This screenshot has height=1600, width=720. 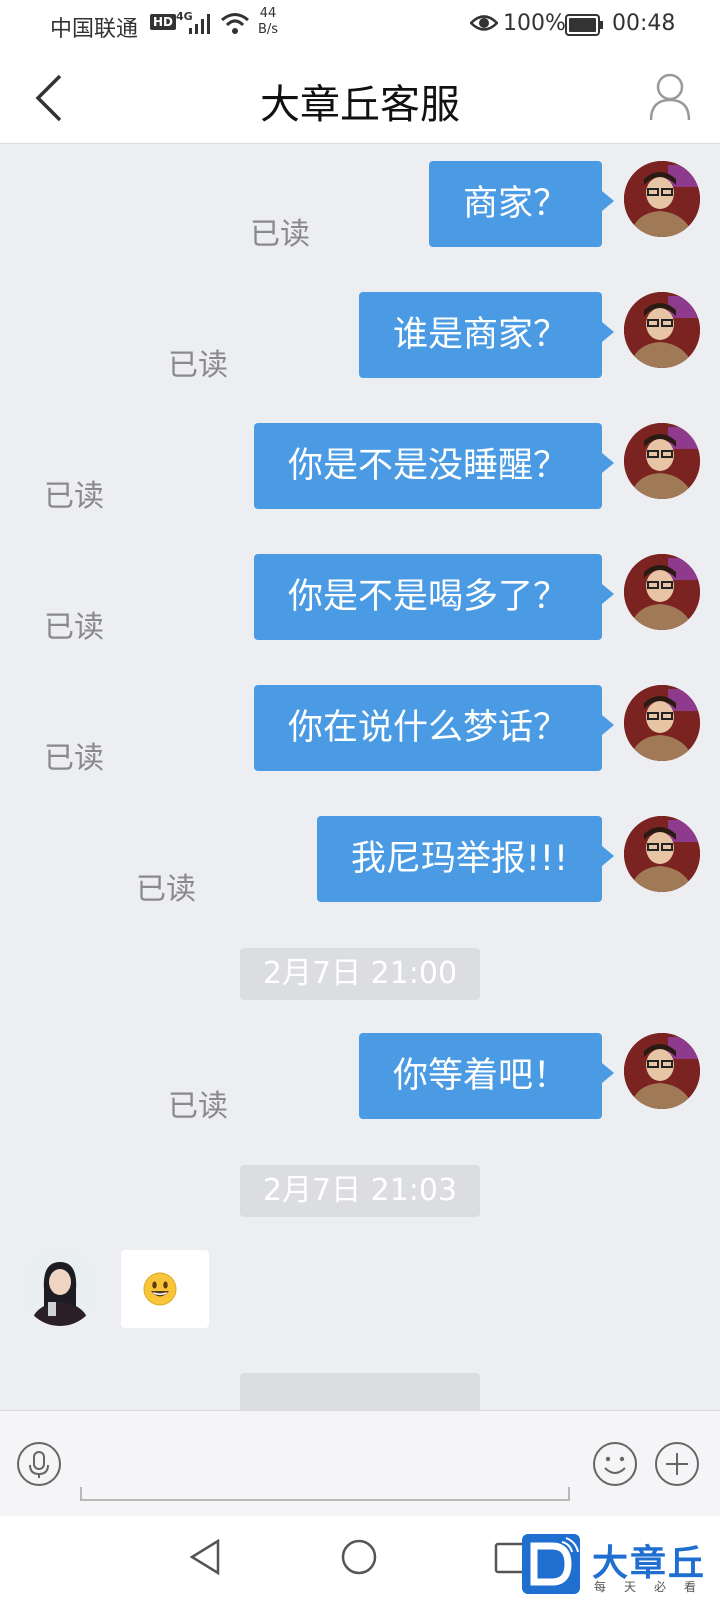 I want to click on outgoing-message: 已读 我尼玛举报!!!, so click(x=350, y=861).